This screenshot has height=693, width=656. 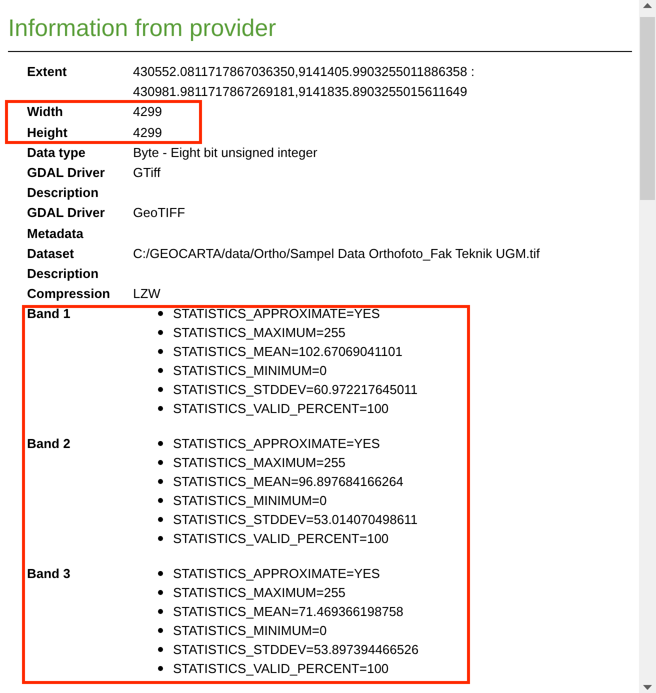 What do you see at coordinates (49, 444) in the screenshot?
I see `field-label: Band 2` at bounding box center [49, 444].